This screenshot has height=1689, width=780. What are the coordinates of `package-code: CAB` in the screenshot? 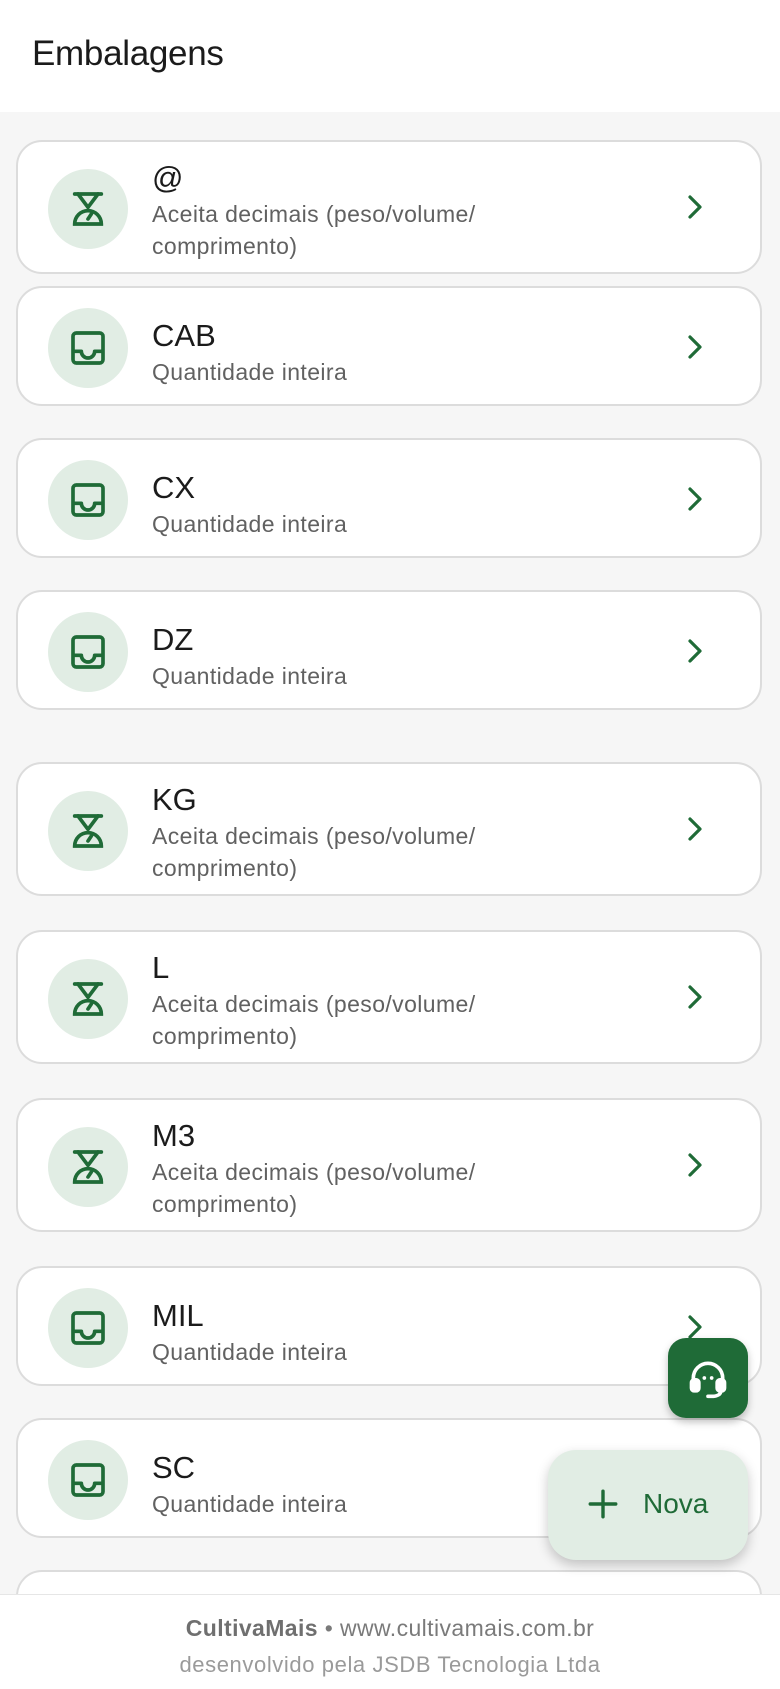 It's located at (184, 335).